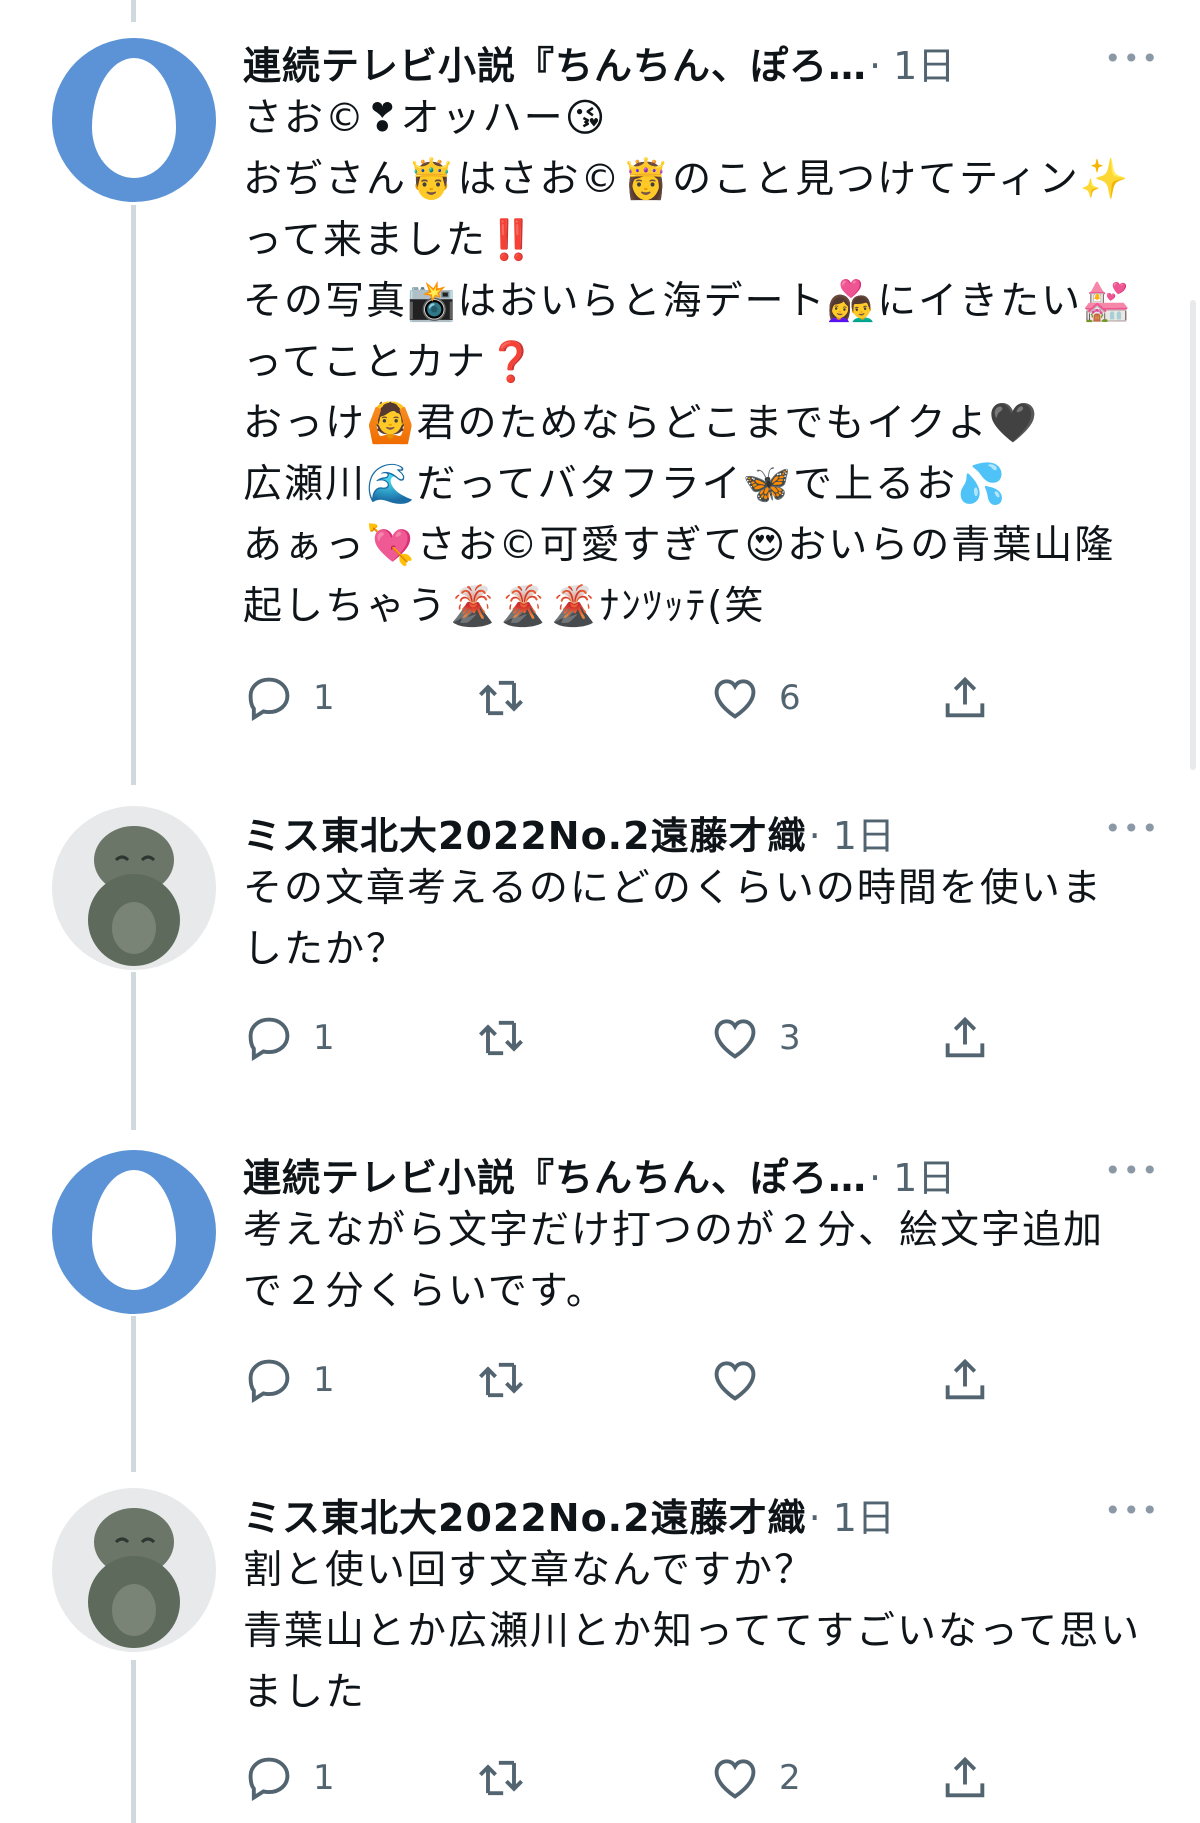  I want to click on action-bar: 1 3, so click(653, 1038).